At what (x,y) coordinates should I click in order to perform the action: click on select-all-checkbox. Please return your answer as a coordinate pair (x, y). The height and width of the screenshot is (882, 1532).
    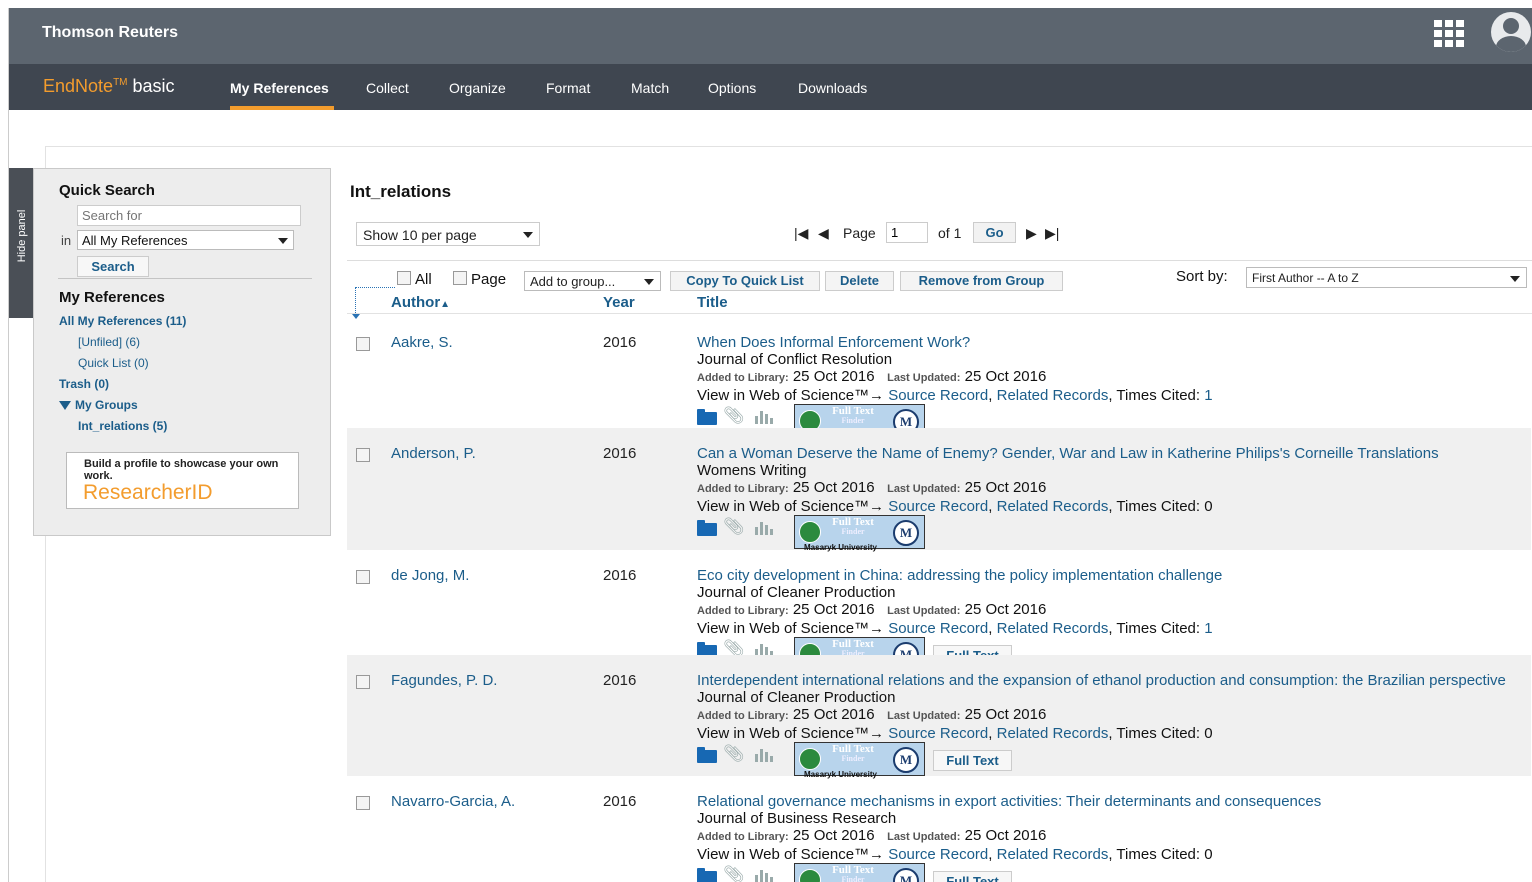
    Looking at the image, I should click on (404, 278).